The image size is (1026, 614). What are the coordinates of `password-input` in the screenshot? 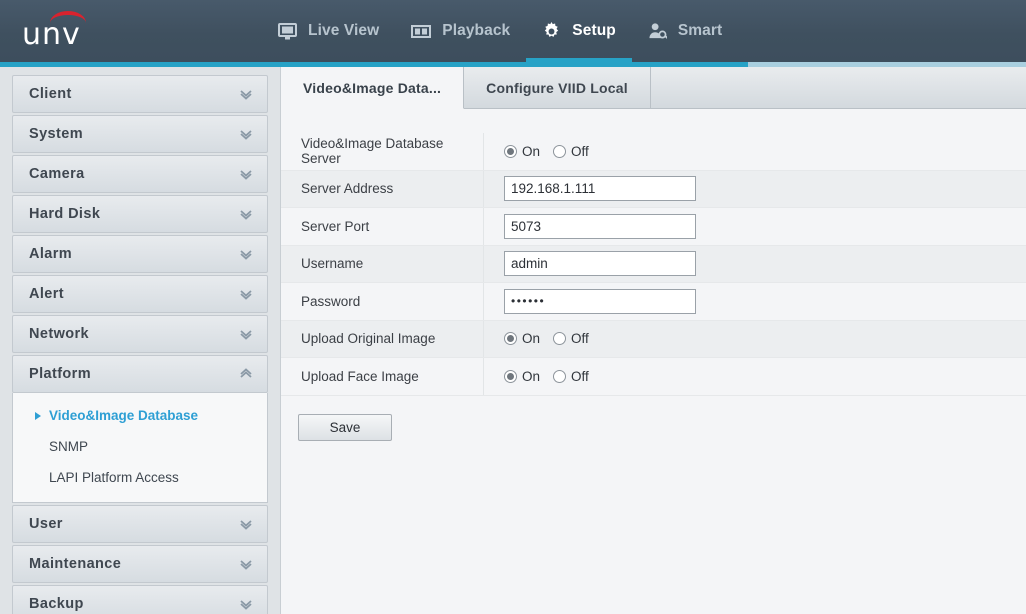 It's located at (600, 301).